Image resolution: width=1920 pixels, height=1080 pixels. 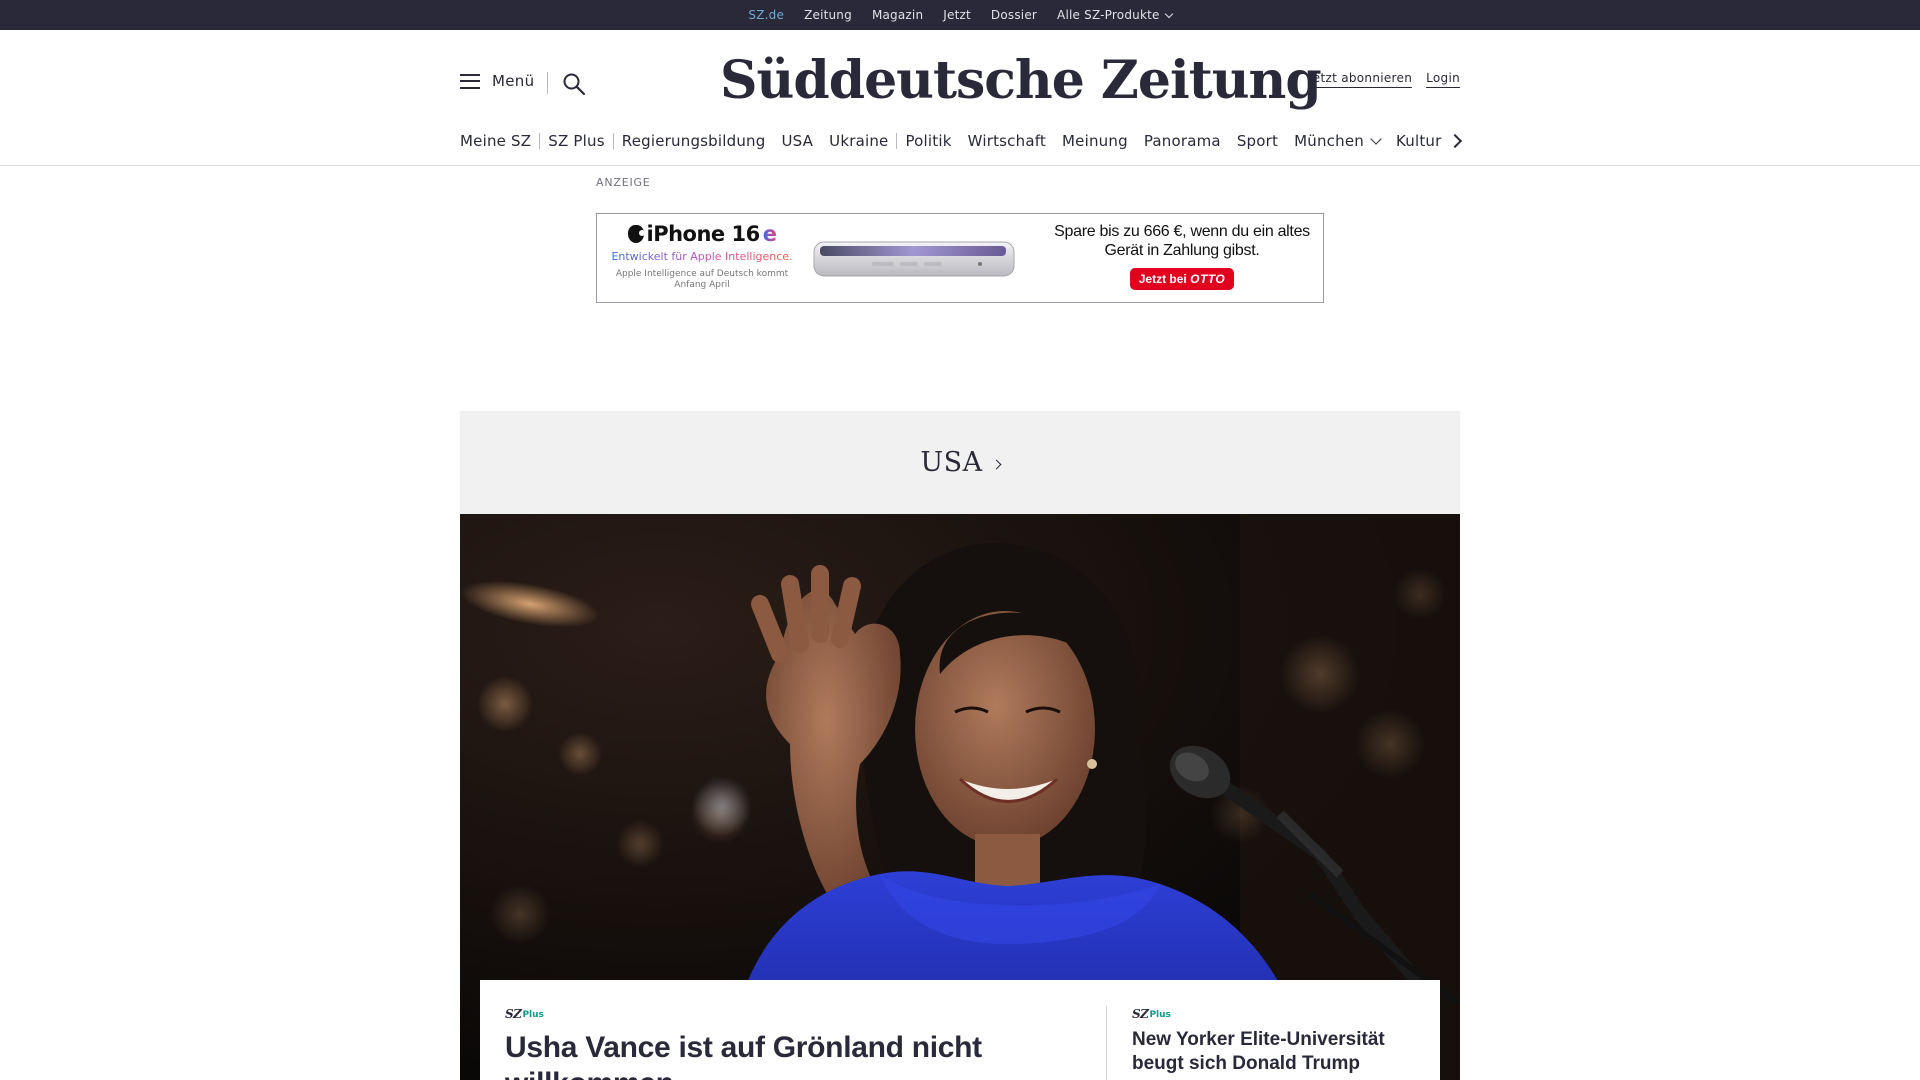 I want to click on account-links: Jetzt abonnieren Login, so click(x=1384, y=79).